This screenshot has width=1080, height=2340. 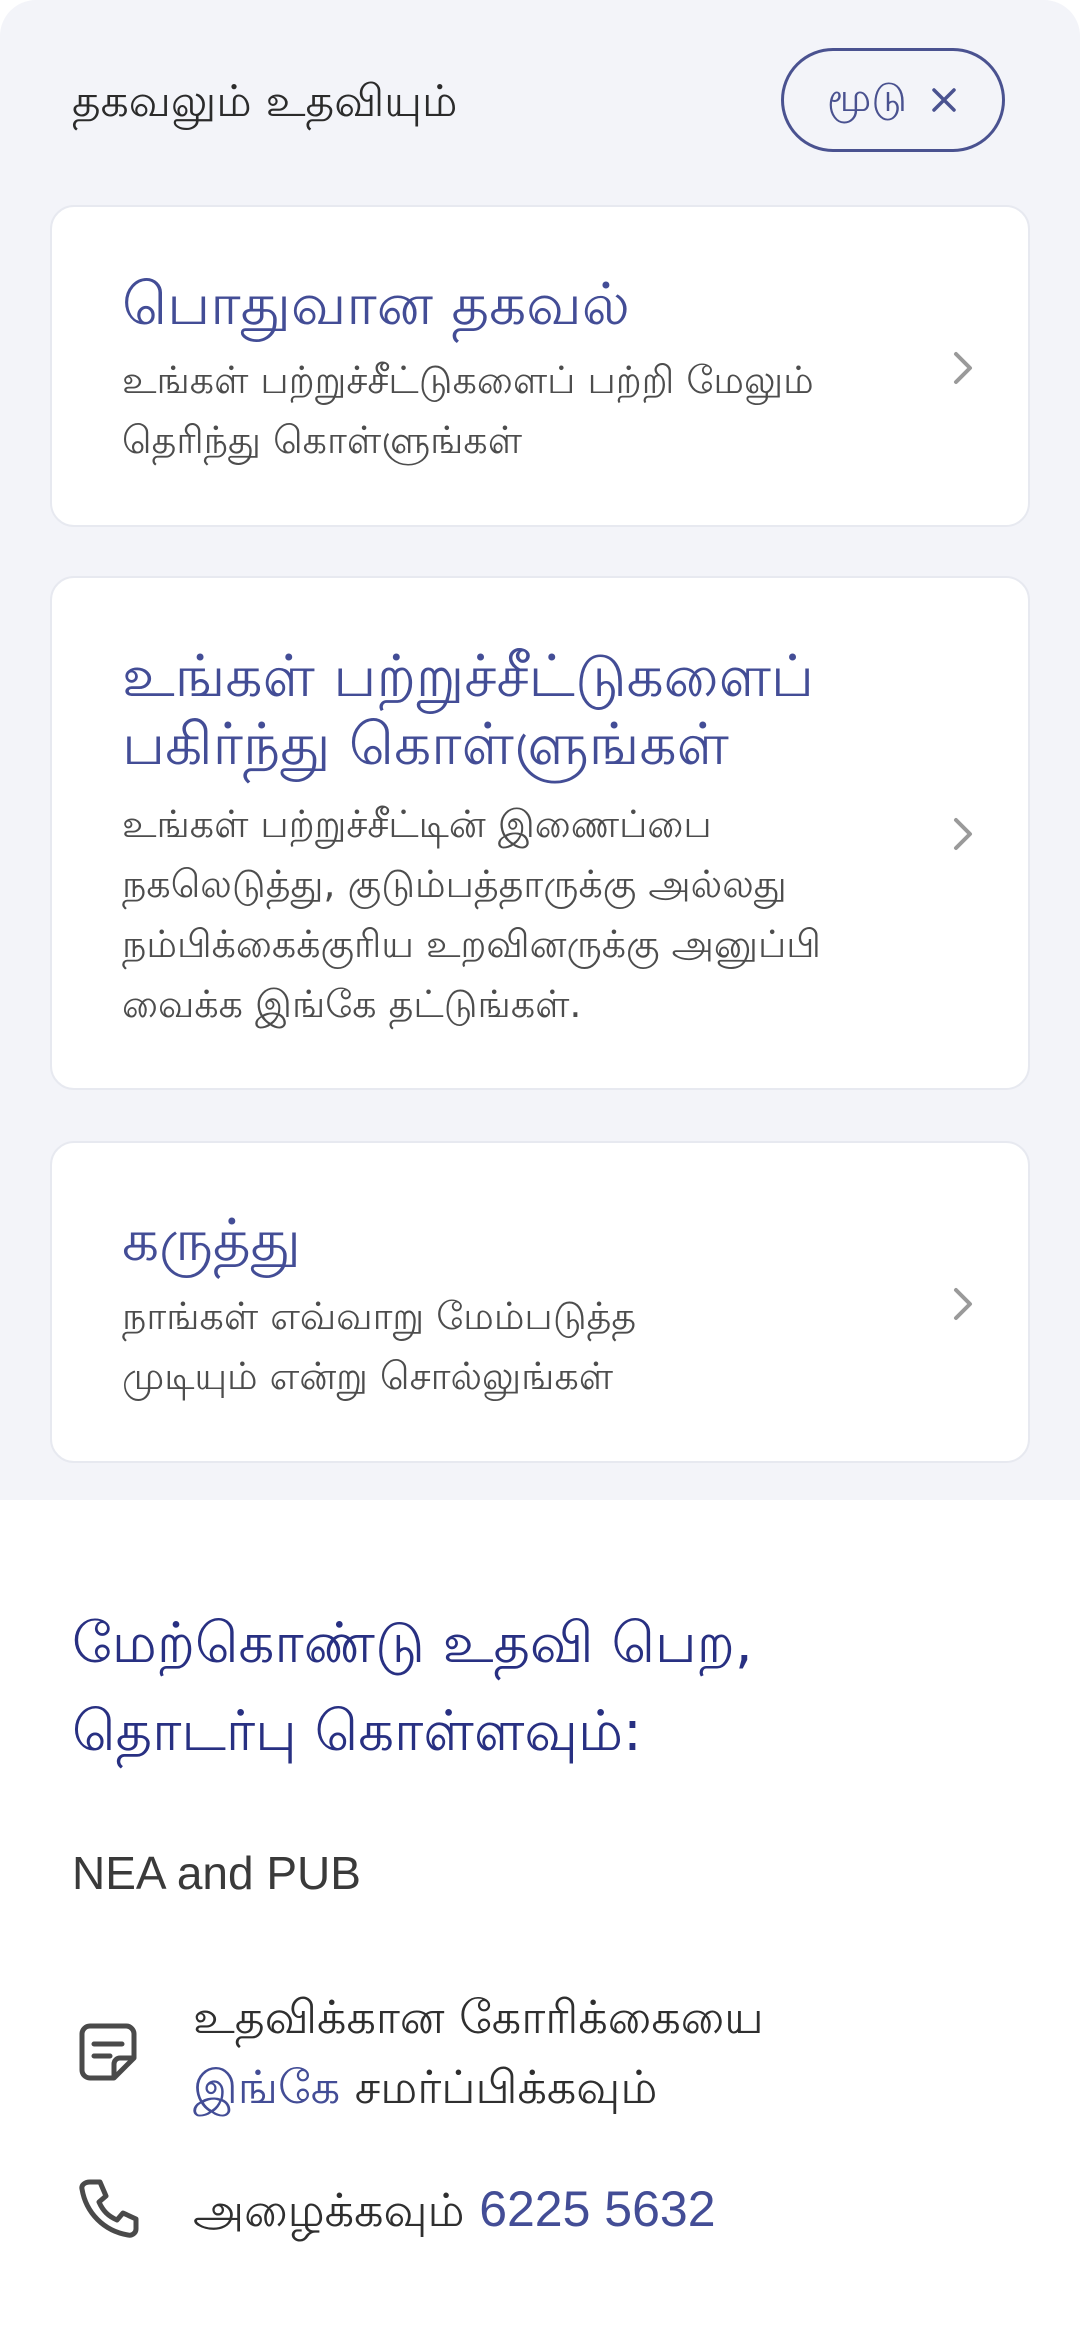 I want to click on help-heading: மேற்கொண்டு உதவி பெற, தொடர்பு கொள்ளவும்:, so click(x=412, y=1688).